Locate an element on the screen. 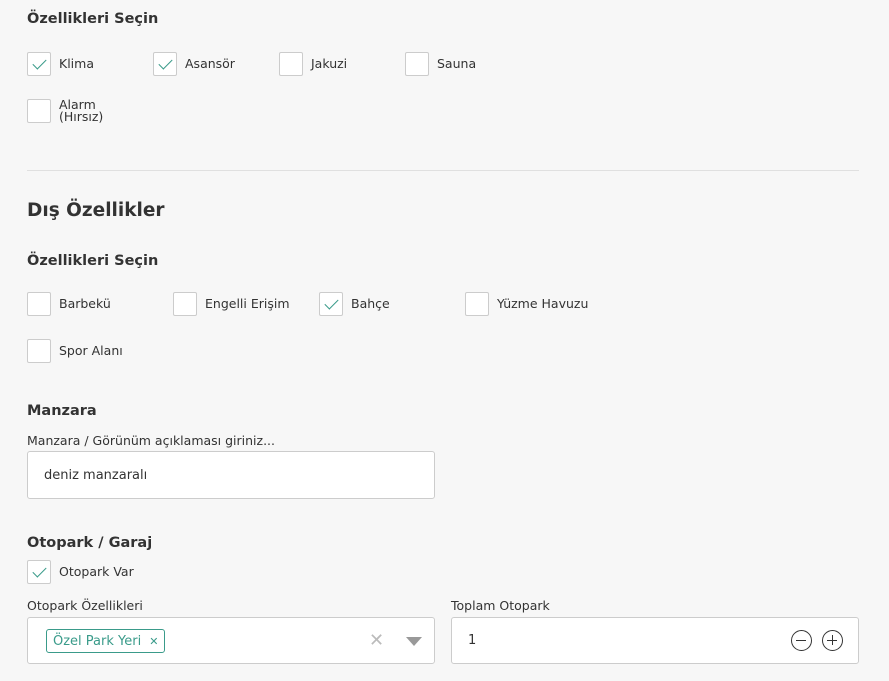 The width and height of the screenshot is (889, 681). parking-total-label: Toplam Otopark is located at coordinates (500, 605).